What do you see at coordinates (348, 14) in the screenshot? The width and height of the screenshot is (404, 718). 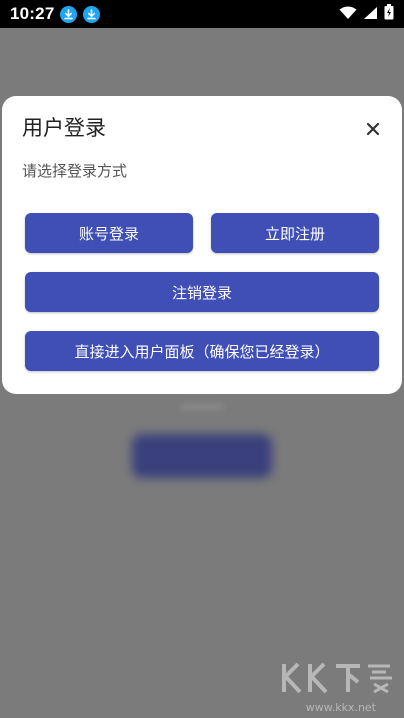 I see `wifi-icon` at bounding box center [348, 14].